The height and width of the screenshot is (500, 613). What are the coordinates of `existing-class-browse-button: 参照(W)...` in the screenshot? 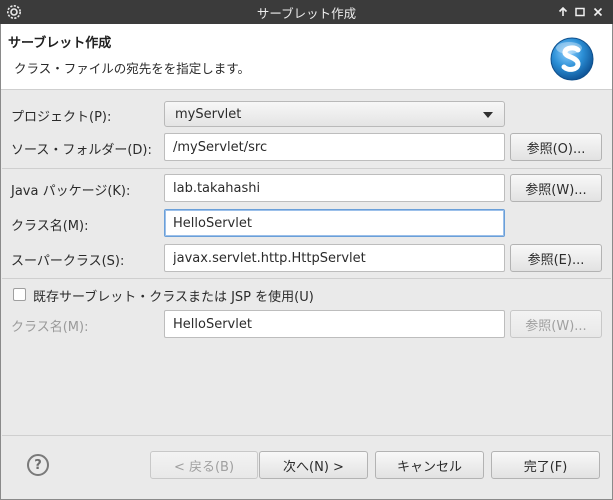 It's located at (556, 324).